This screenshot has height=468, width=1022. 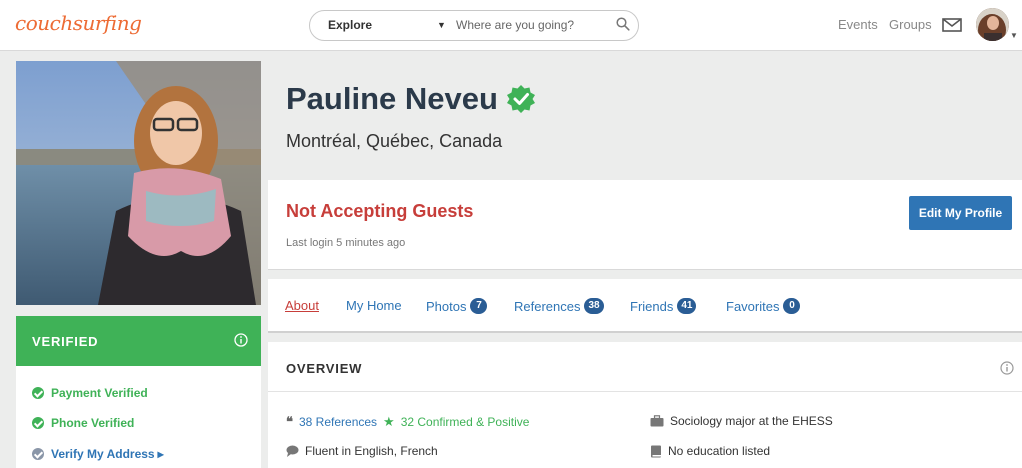 I want to click on confirmed-positive: 32 Confirmed & Positive, so click(x=465, y=422).